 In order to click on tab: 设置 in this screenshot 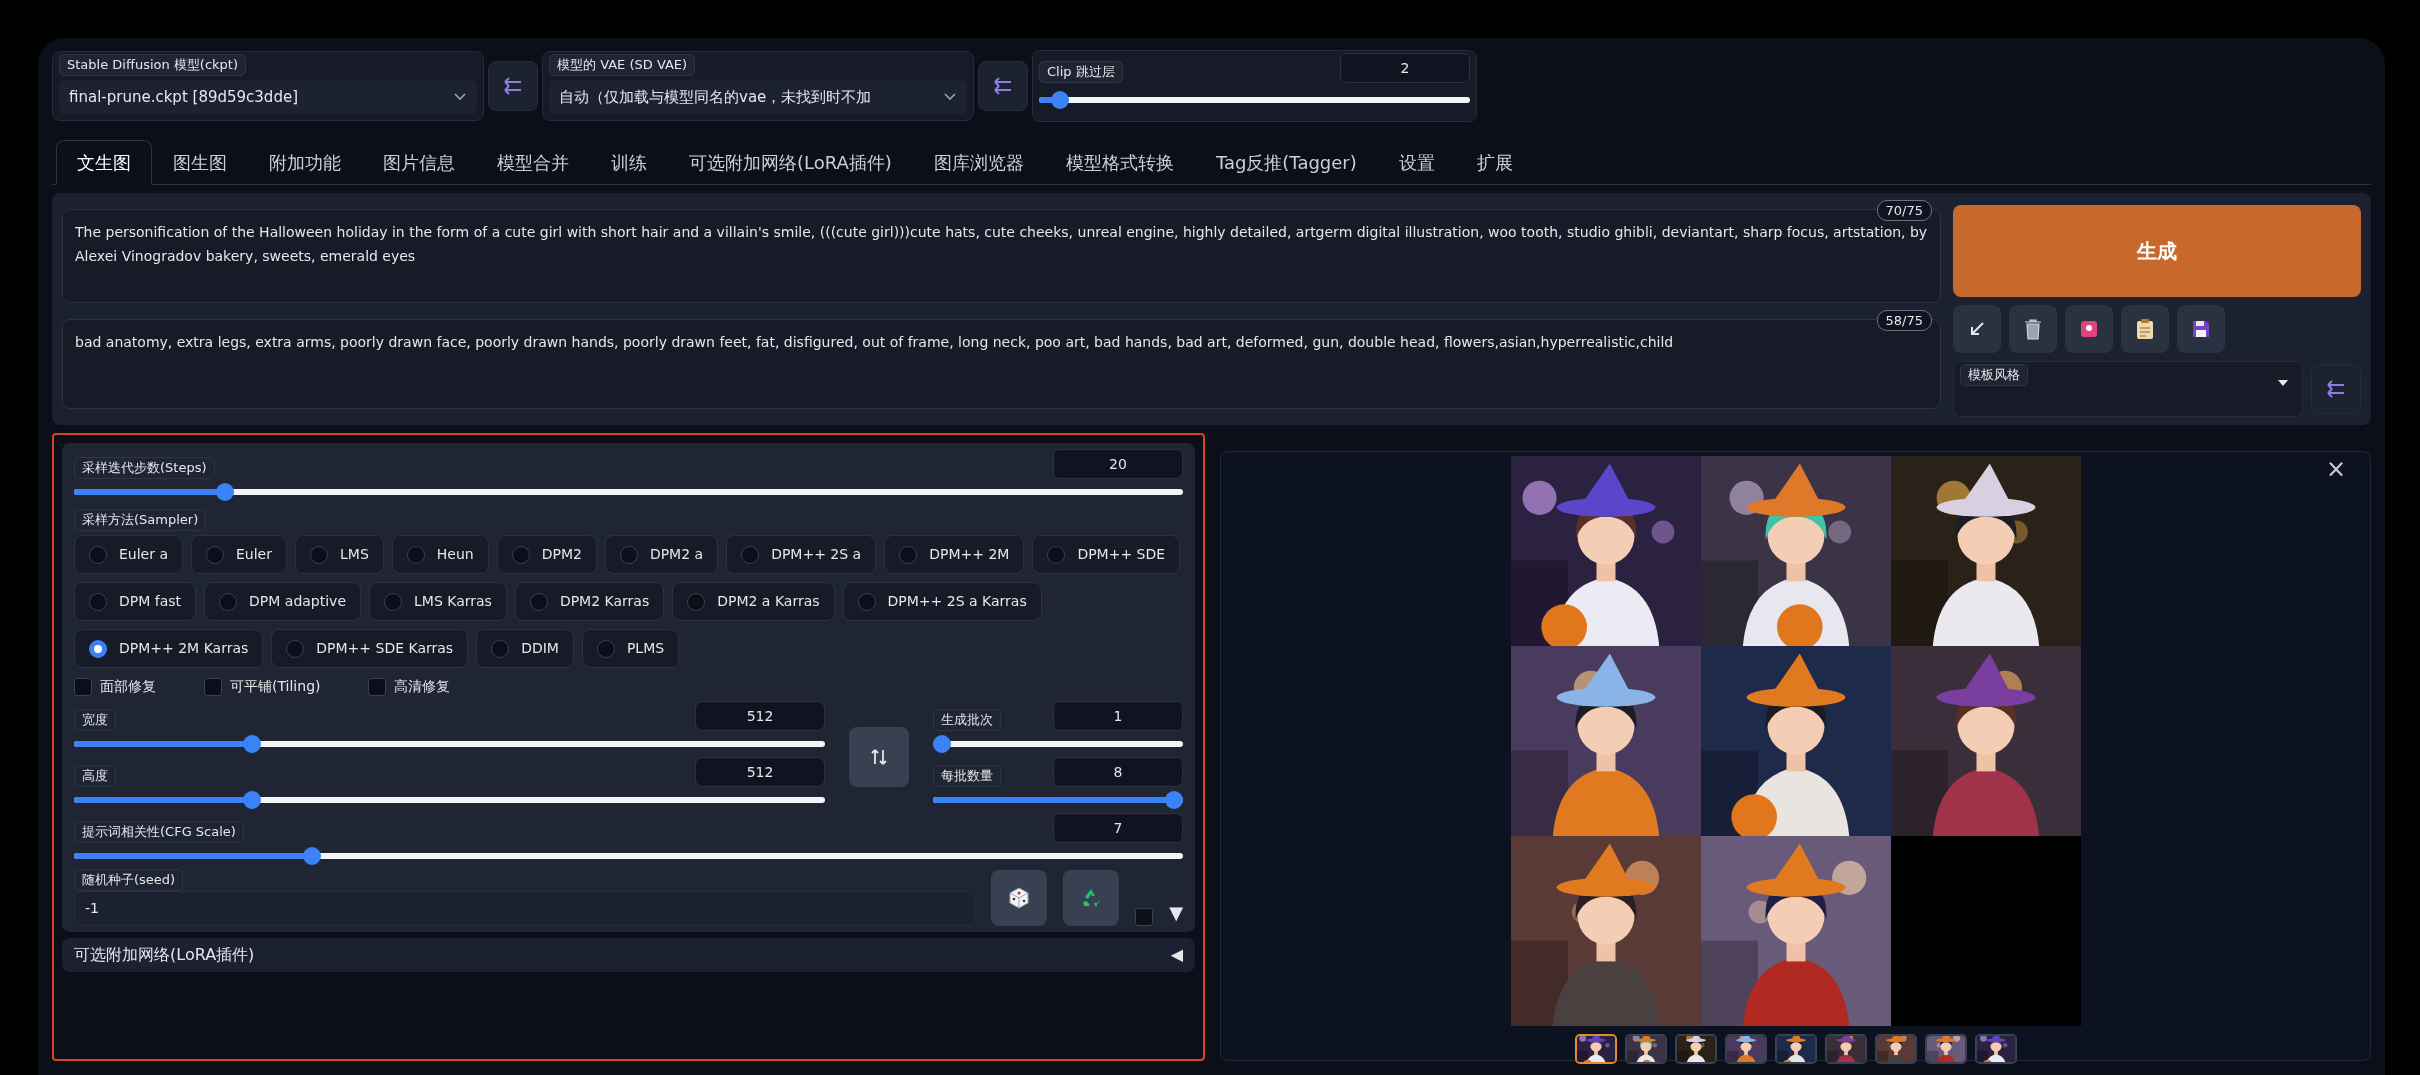, I will do `click(1416, 162)`.